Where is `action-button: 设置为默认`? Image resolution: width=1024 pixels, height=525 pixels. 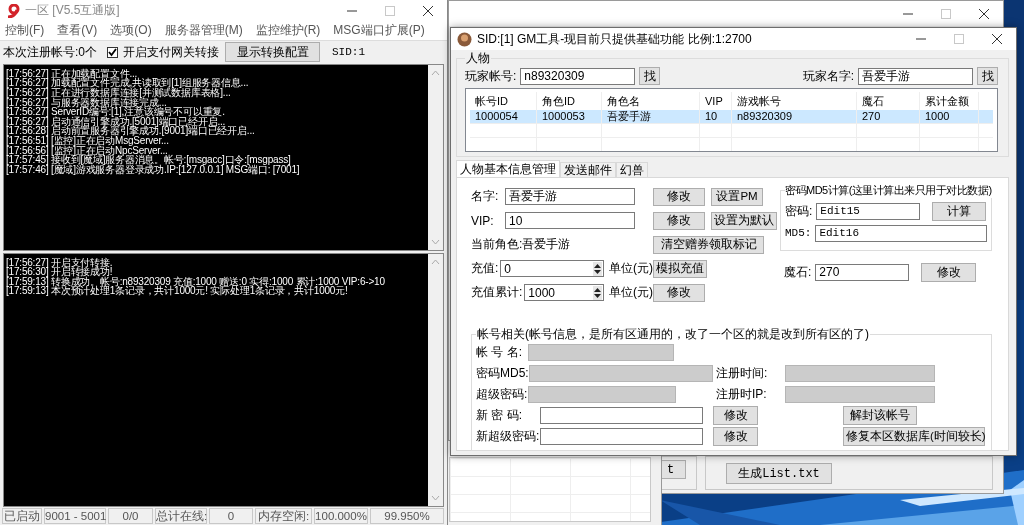 action-button: 设置为默认 is located at coordinates (744, 220).